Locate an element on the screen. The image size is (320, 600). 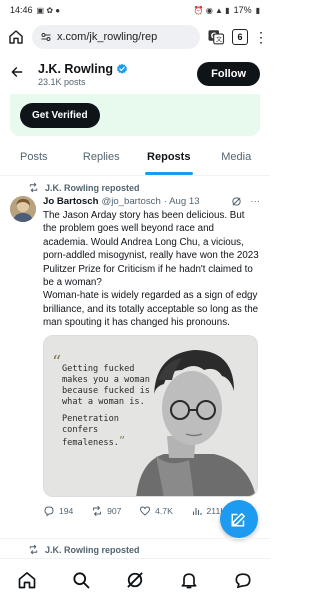
verified-banner: Get Verified is located at coordinates (135, 115).